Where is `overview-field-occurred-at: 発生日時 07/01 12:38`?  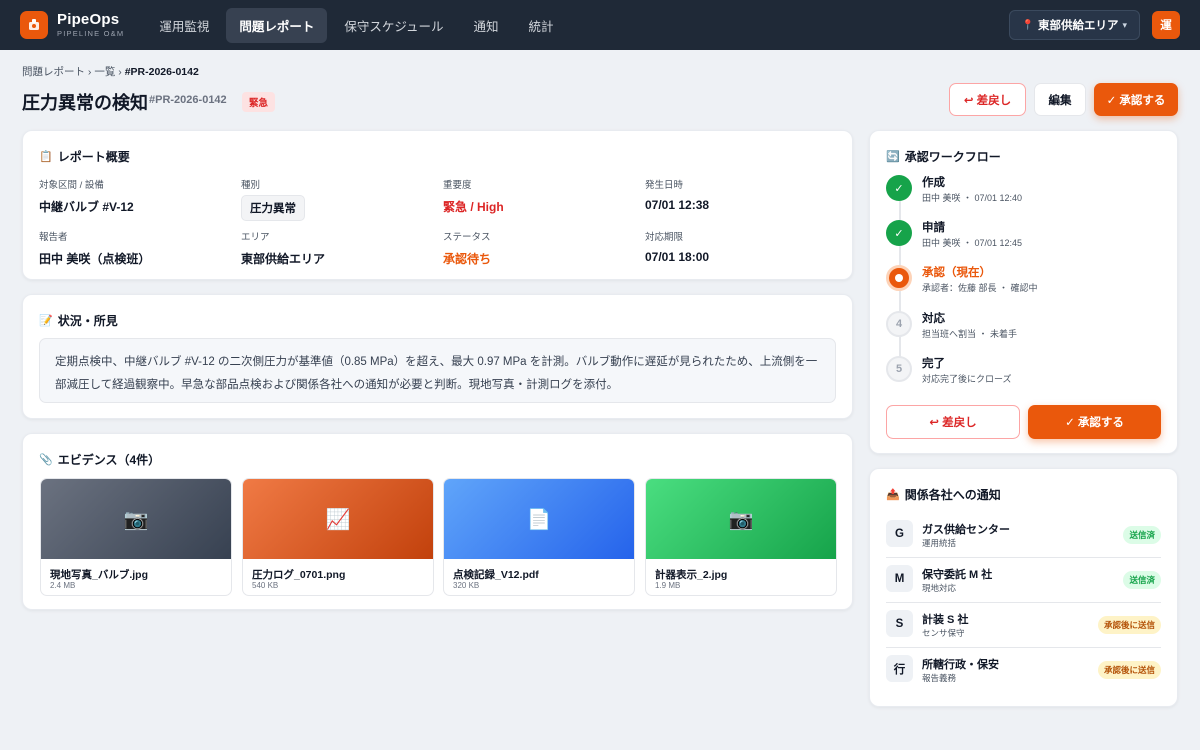
overview-field-occurred-at: 発生日時 07/01 12:38 is located at coordinates (677, 196).